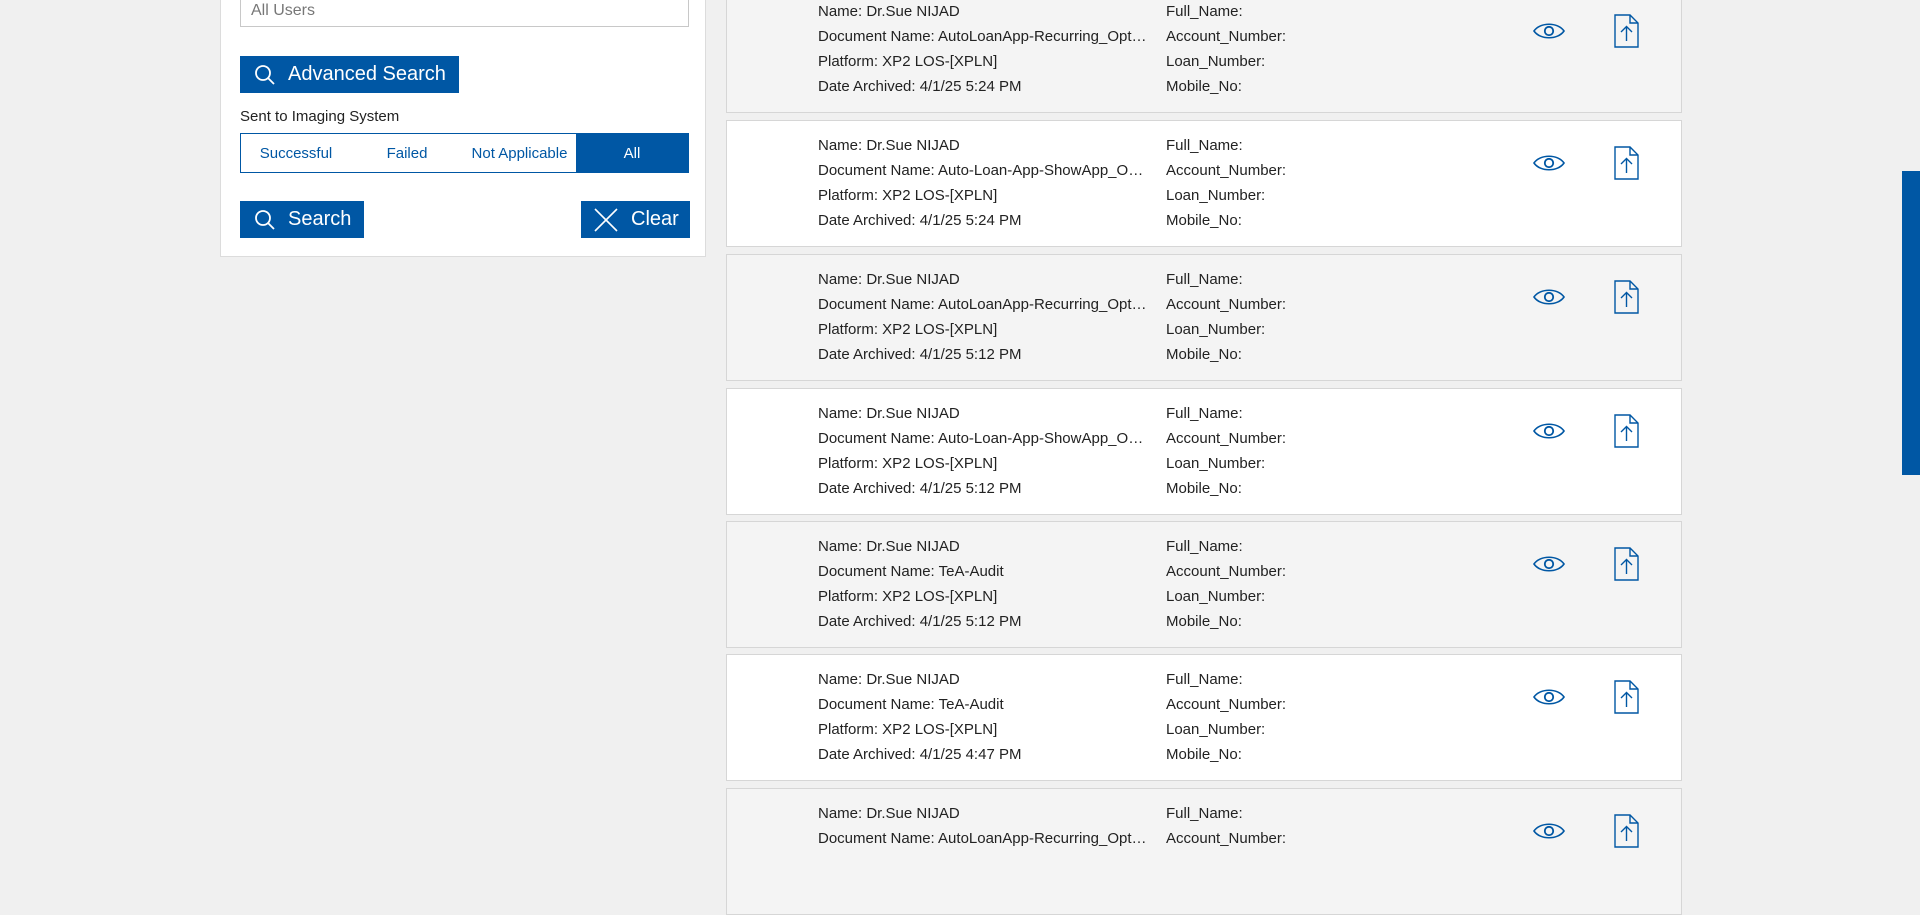  I want to click on scrollbar-thumb, so click(1911, 323).